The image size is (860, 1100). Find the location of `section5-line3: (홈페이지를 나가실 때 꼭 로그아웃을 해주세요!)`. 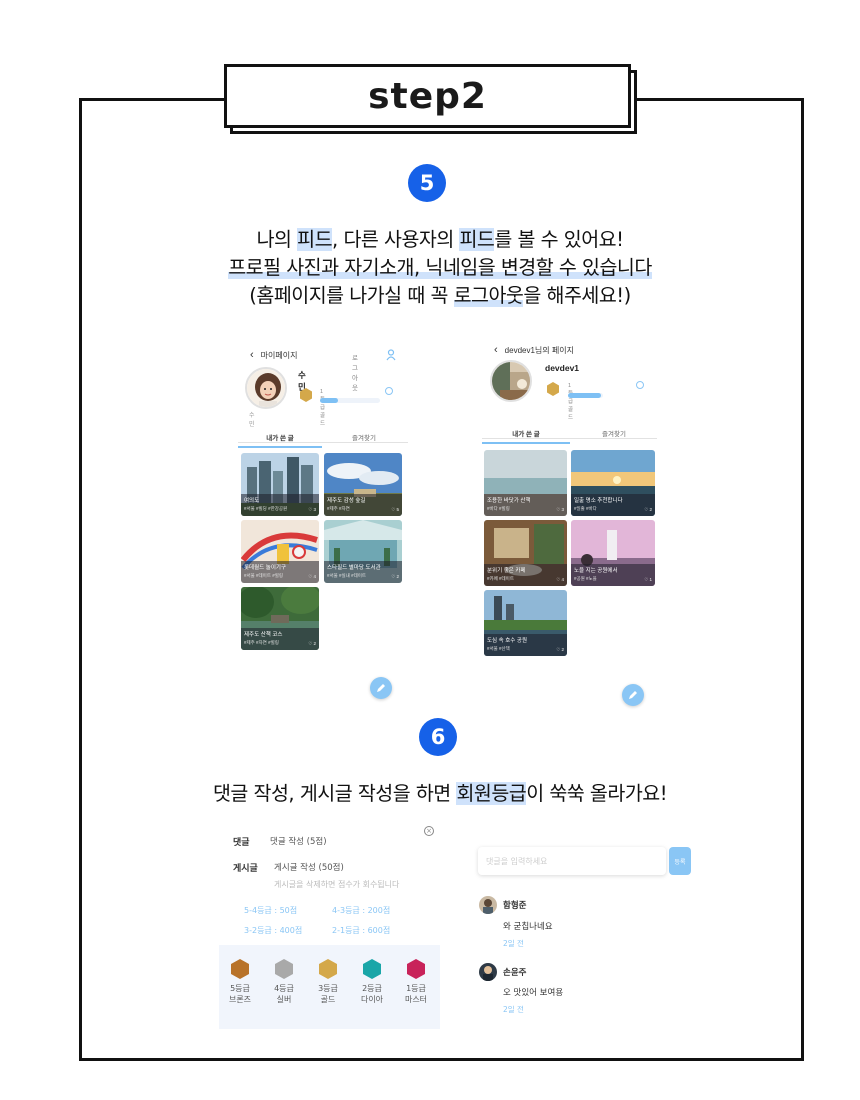

section5-line3: (홈페이지를 나가실 때 꼭 로그아웃을 해주세요!) is located at coordinates (440, 296).